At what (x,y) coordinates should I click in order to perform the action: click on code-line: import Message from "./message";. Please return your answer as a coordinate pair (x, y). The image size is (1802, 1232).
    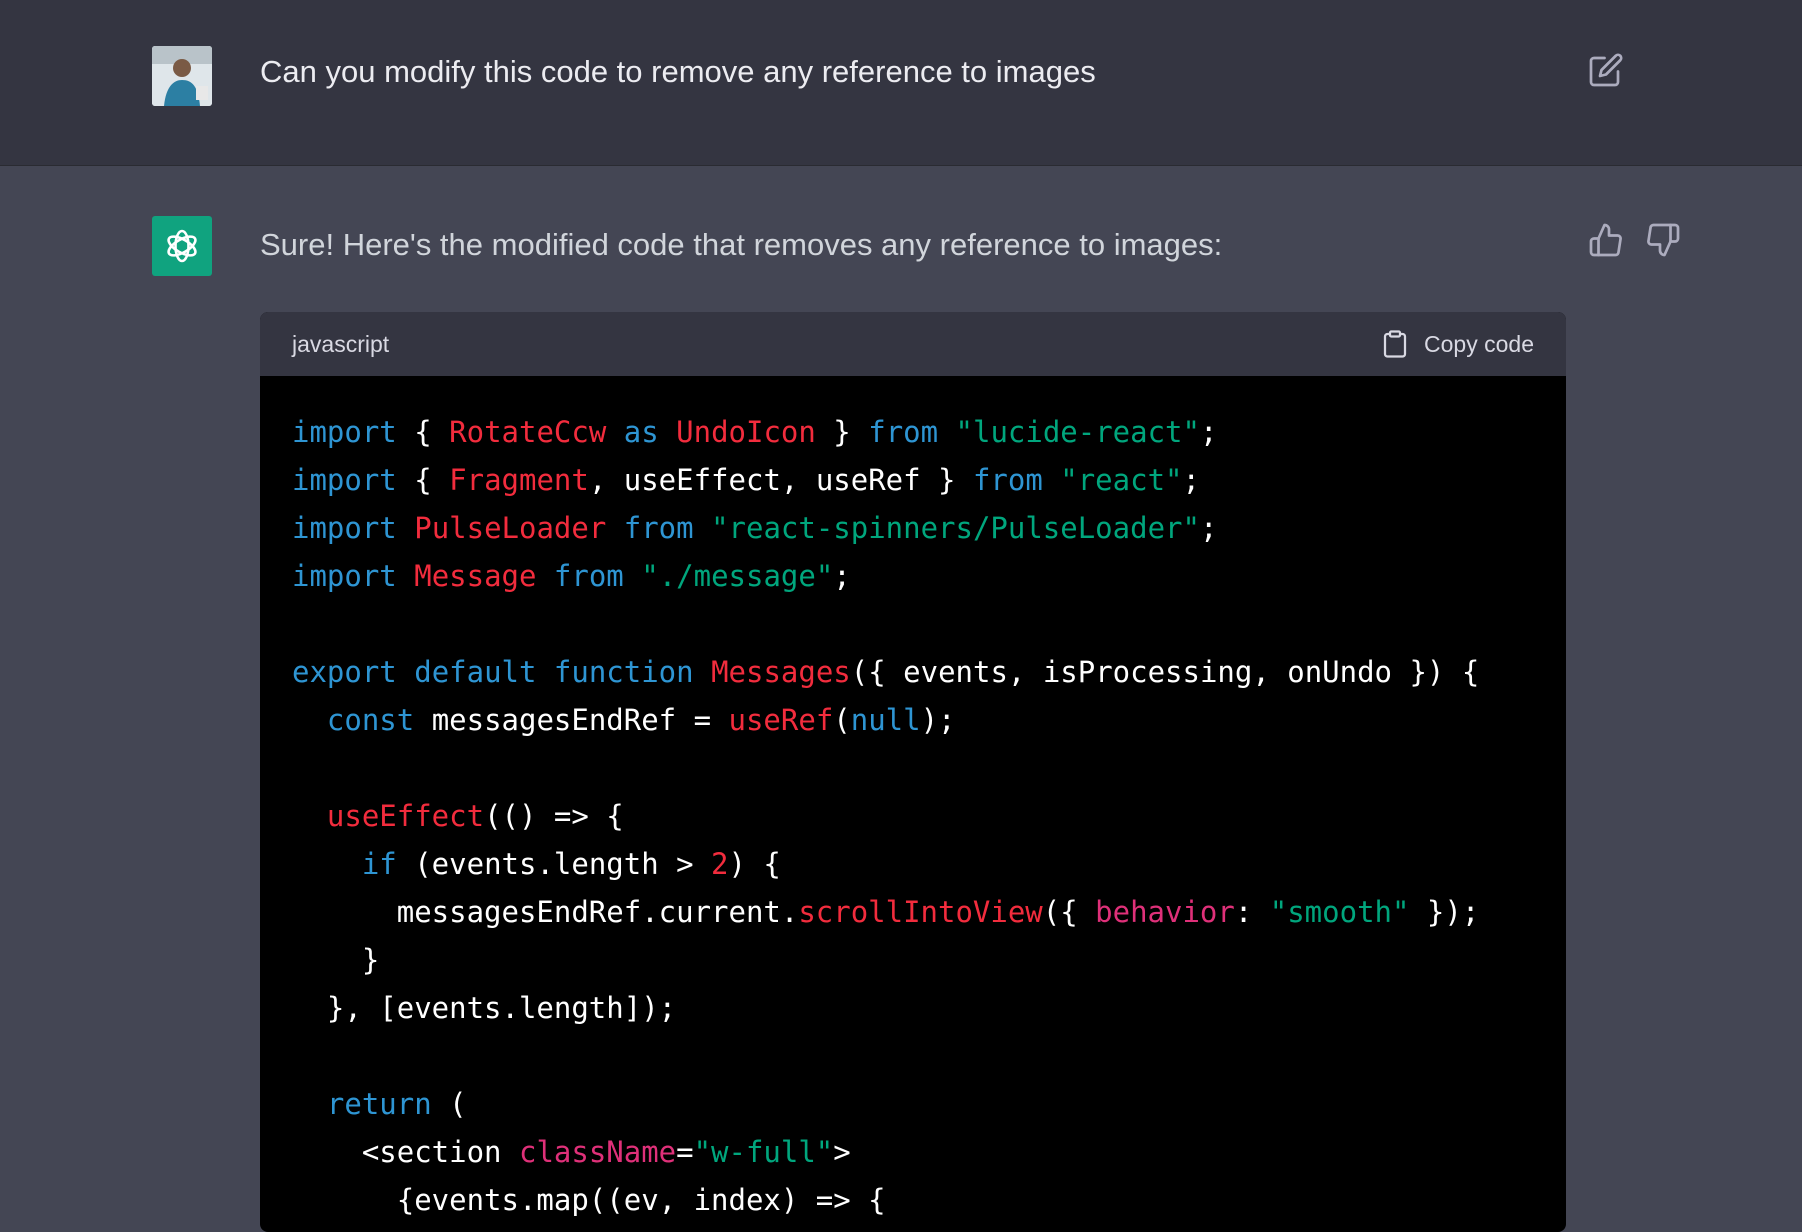
    Looking at the image, I should click on (913, 576).